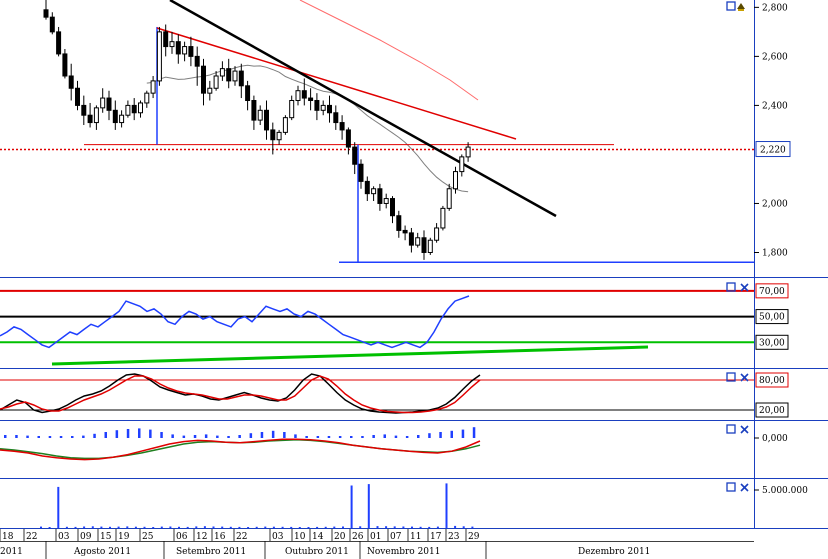 The width and height of the screenshot is (828, 559). I want to click on day-label: 06, so click(182, 537).